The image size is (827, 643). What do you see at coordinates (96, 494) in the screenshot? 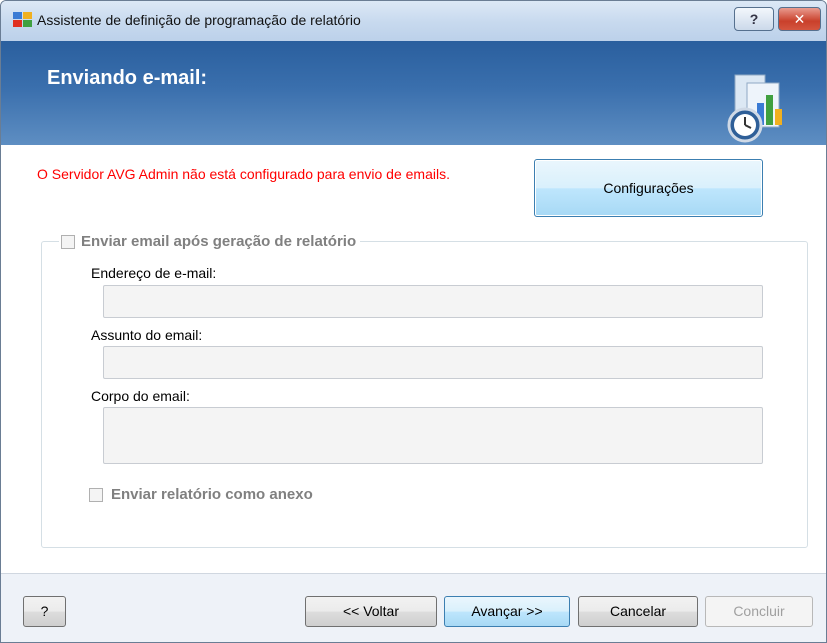
I see `attach-report-checkbox` at bounding box center [96, 494].